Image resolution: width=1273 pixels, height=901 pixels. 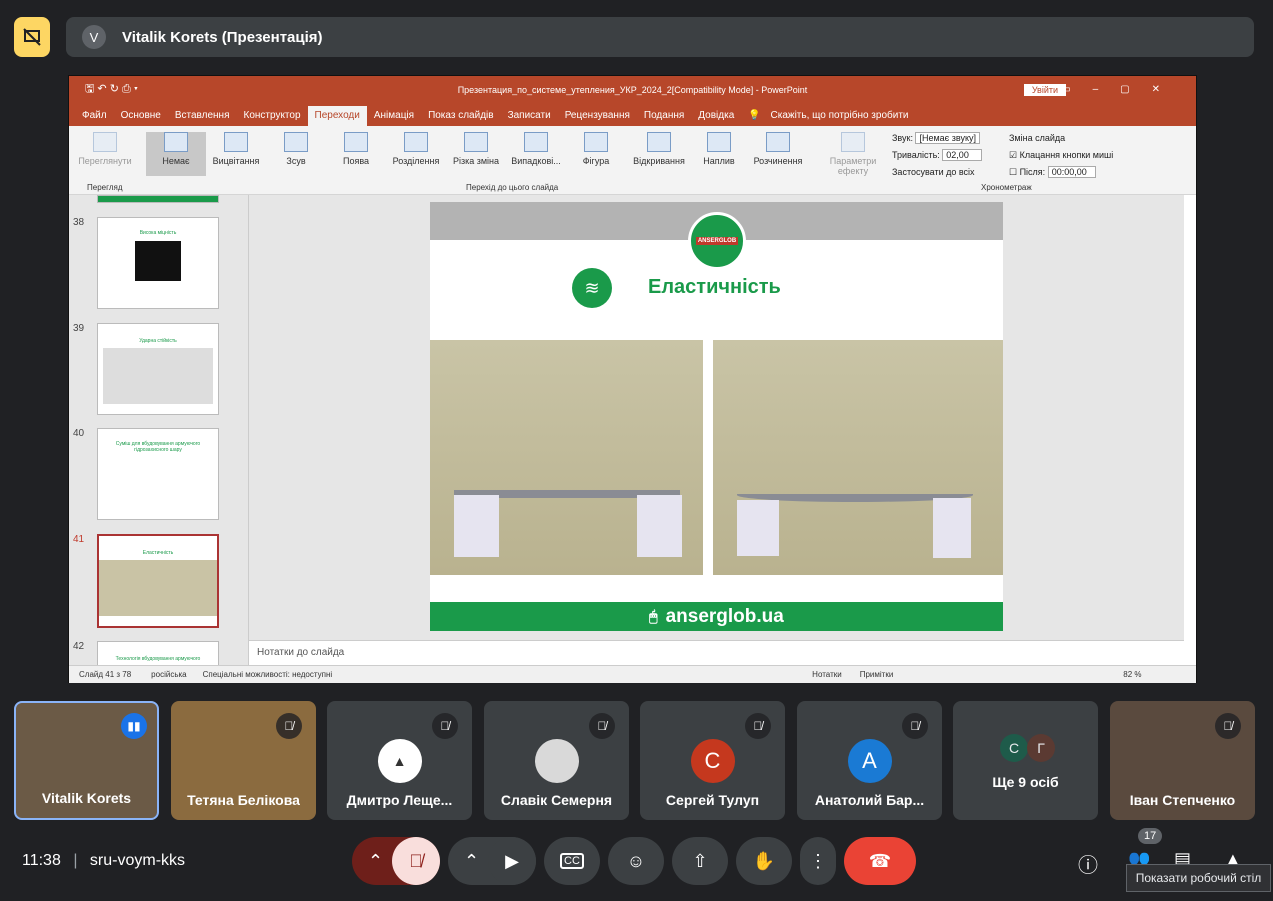 What do you see at coordinates (1121, 89) in the screenshot?
I see `window-controls: ▭–▢✕` at bounding box center [1121, 89].